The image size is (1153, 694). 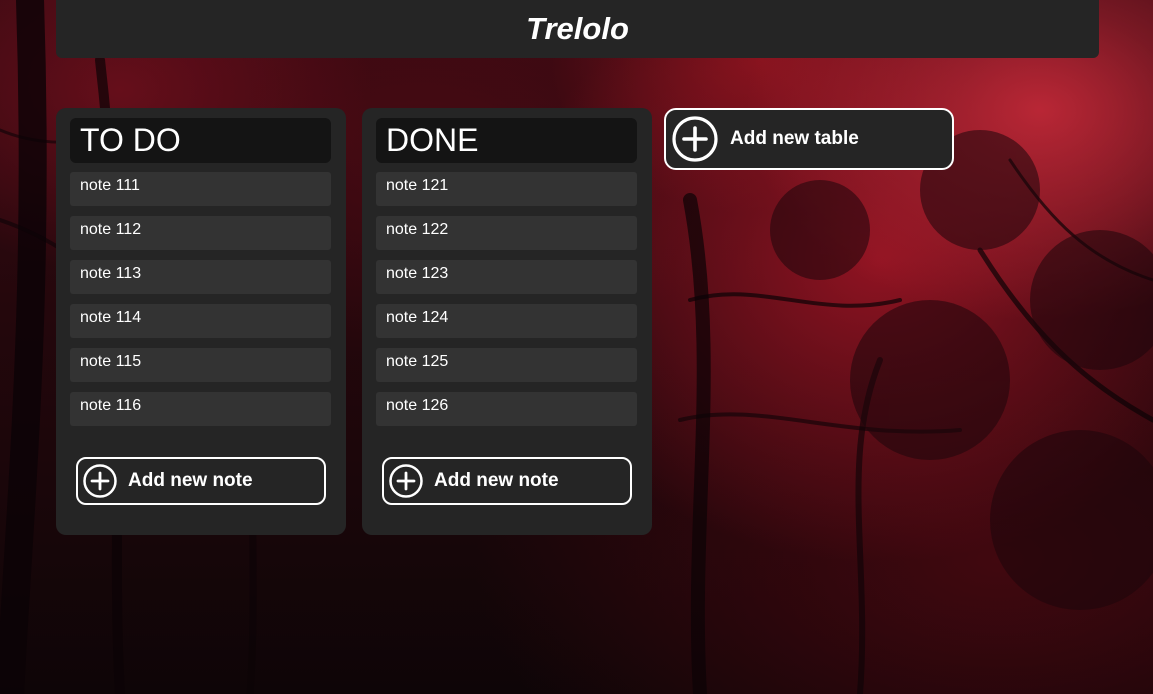 I want to click on note-card: note 124, so click(x=506, y=321).